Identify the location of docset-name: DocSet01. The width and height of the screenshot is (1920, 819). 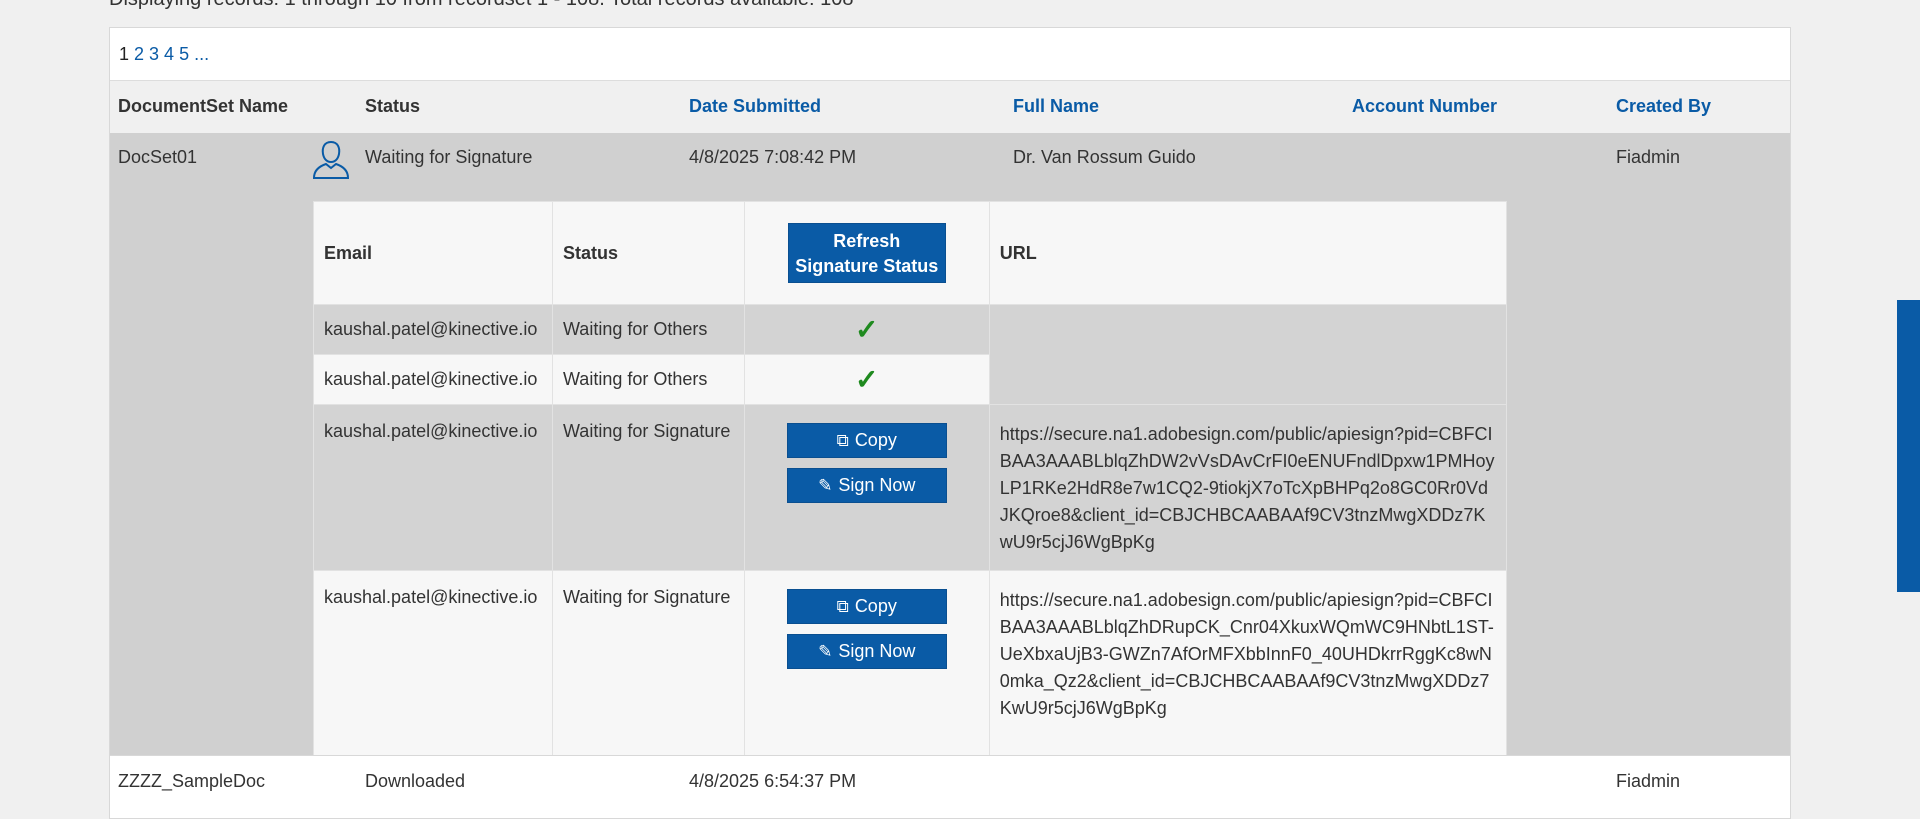
(158, 157).